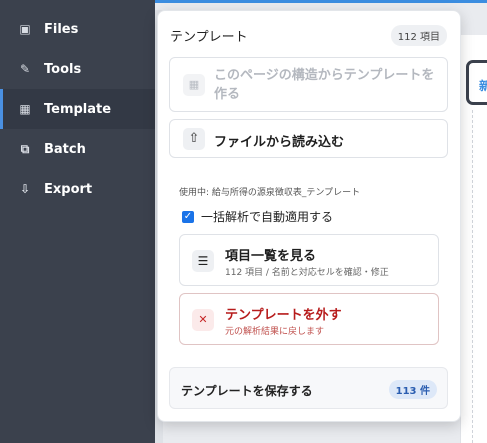  What do you see at coordinates (203, 261) in the screenshot?
I see `list-icon: ☰` at bounding box center [203, 261].